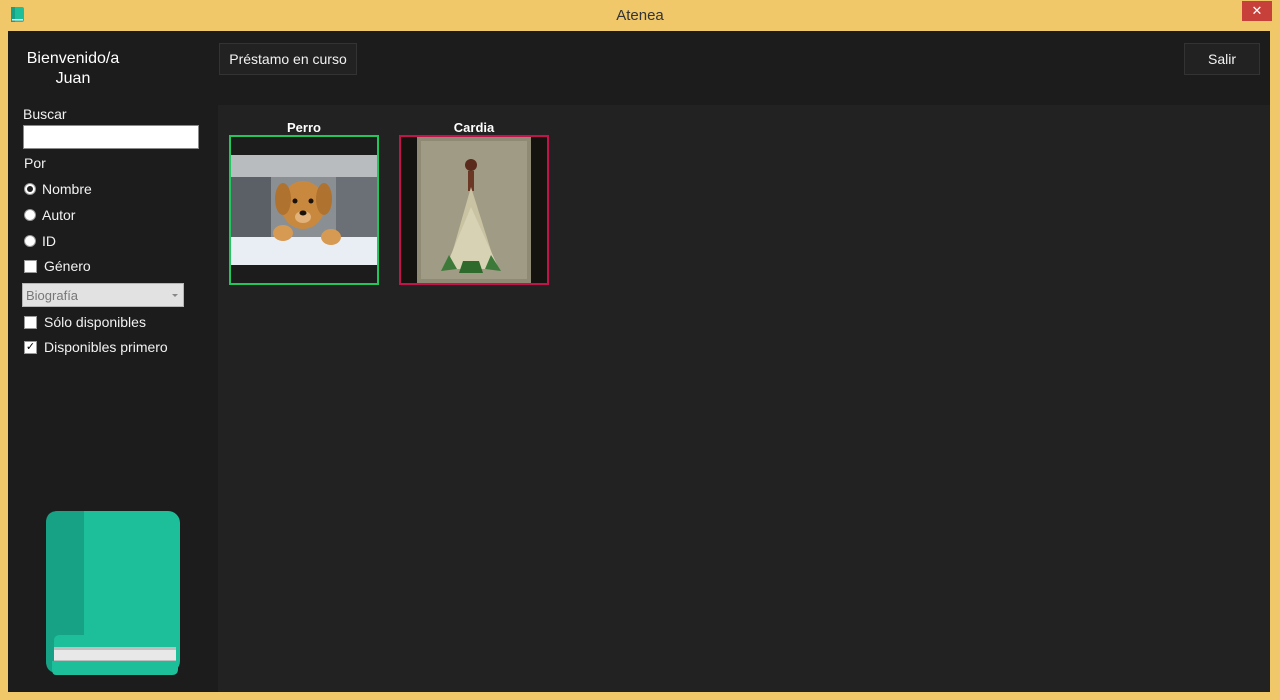 The image size is (1280, 700). Describe the element at coordinates (1222, 59) in the screenshot. I see `exit-button: Salir` at that location.